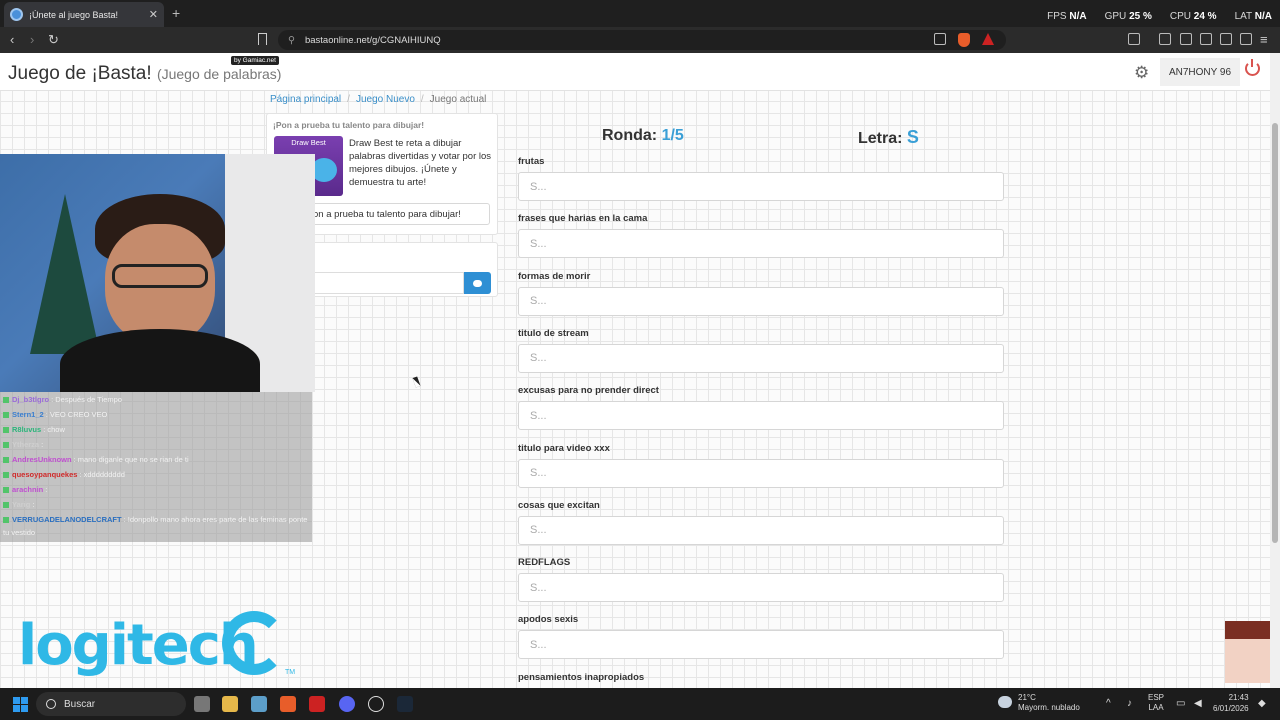 The image size is (1280, 720). Describe the element at coordinates (940, 39) in the screenshot. I see `share-icon` at that location.